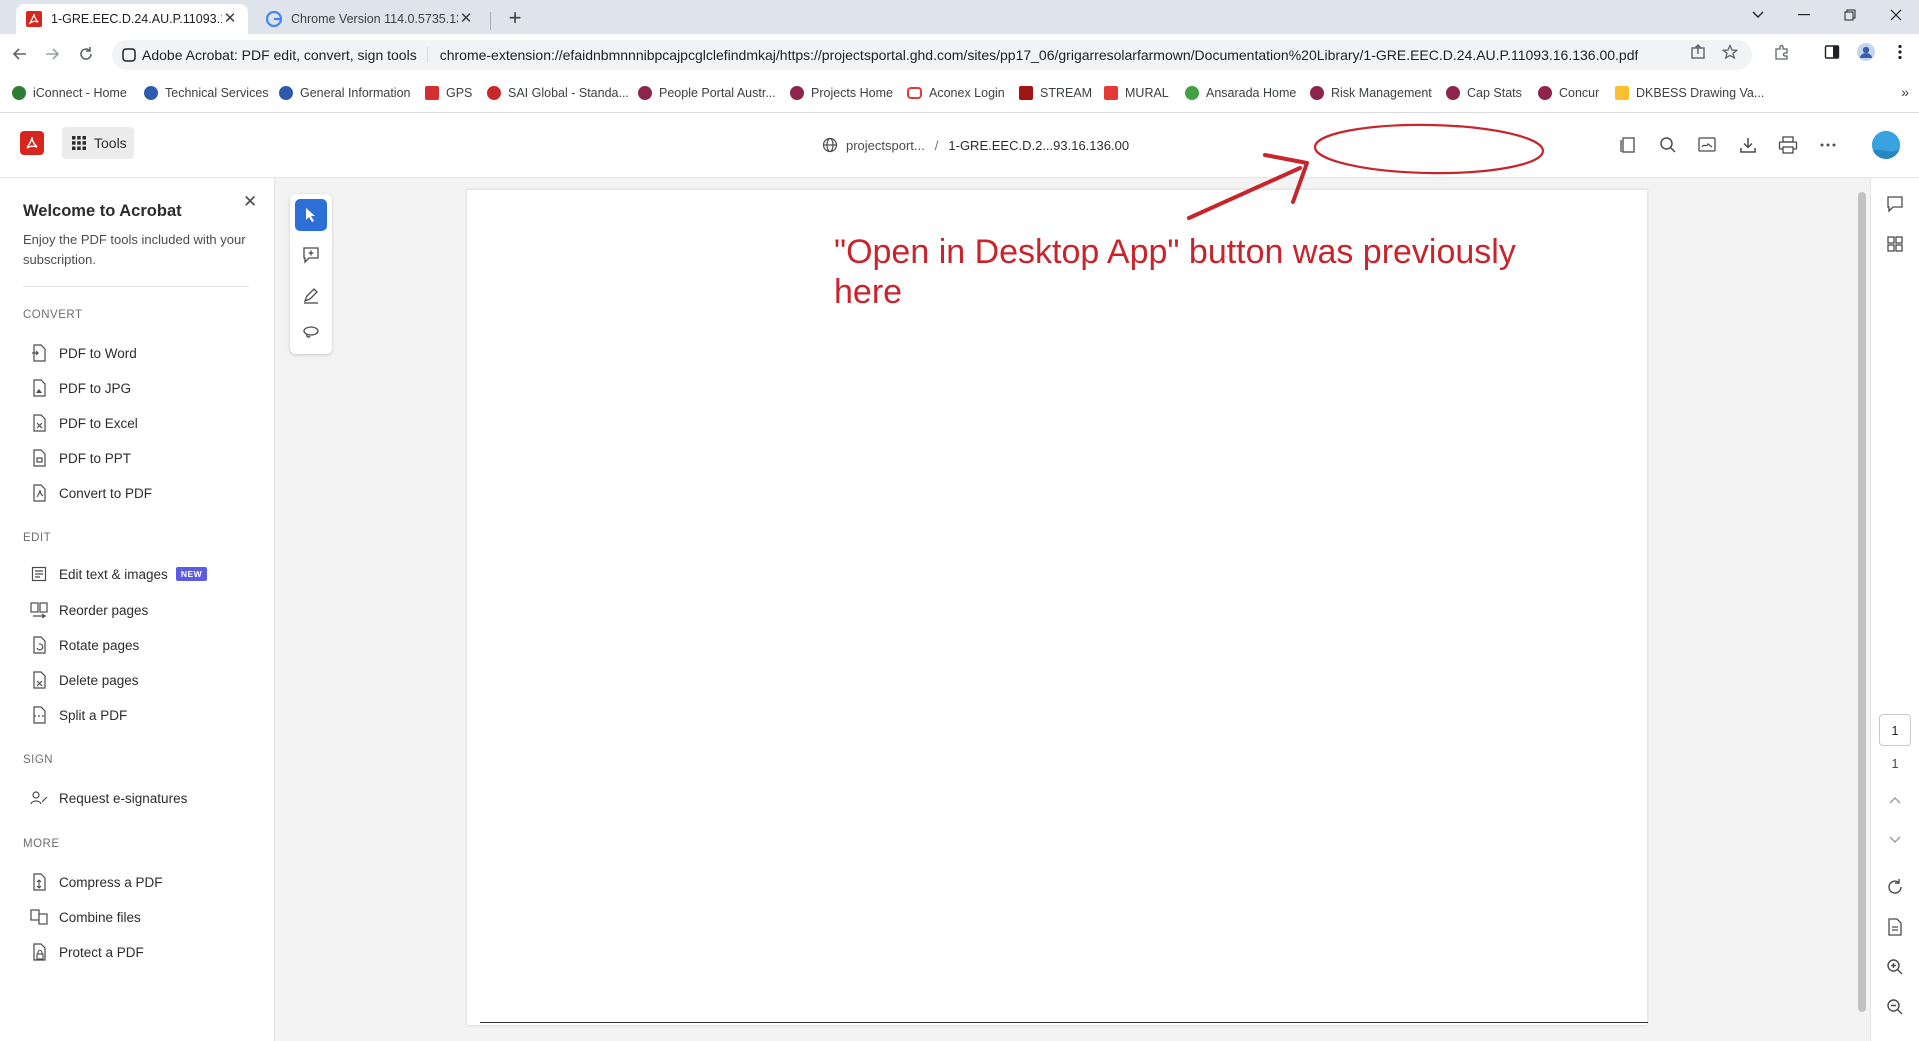  Describe the element at coordinates (1895, 840) in the screenshot. I see `page-down-chevron-icon` at that location.